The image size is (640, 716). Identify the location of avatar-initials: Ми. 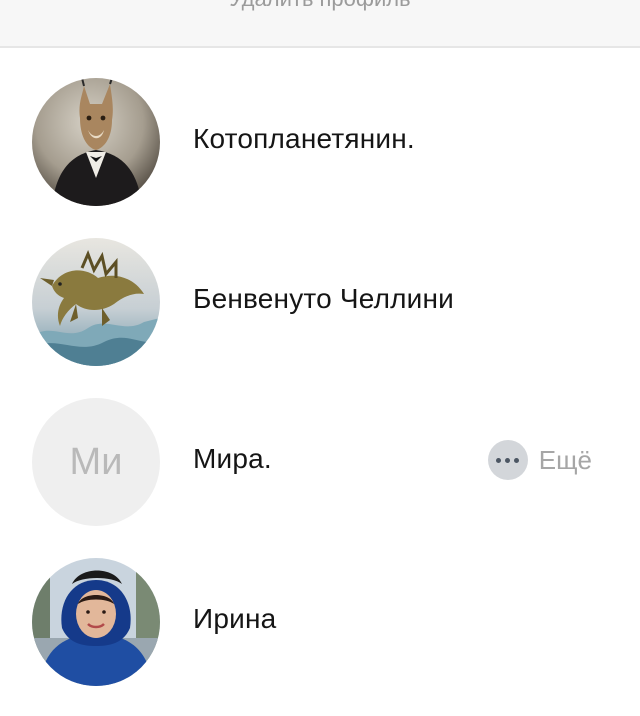
(96, 461).